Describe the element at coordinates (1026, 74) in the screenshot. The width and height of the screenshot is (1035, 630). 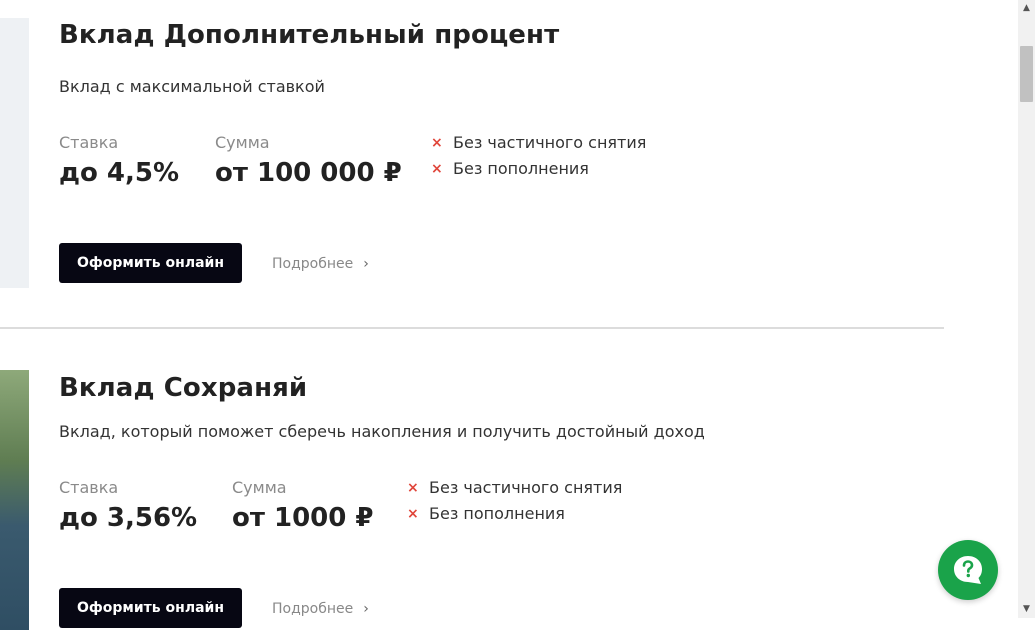
I see `scrollbar-thumb` at that location.